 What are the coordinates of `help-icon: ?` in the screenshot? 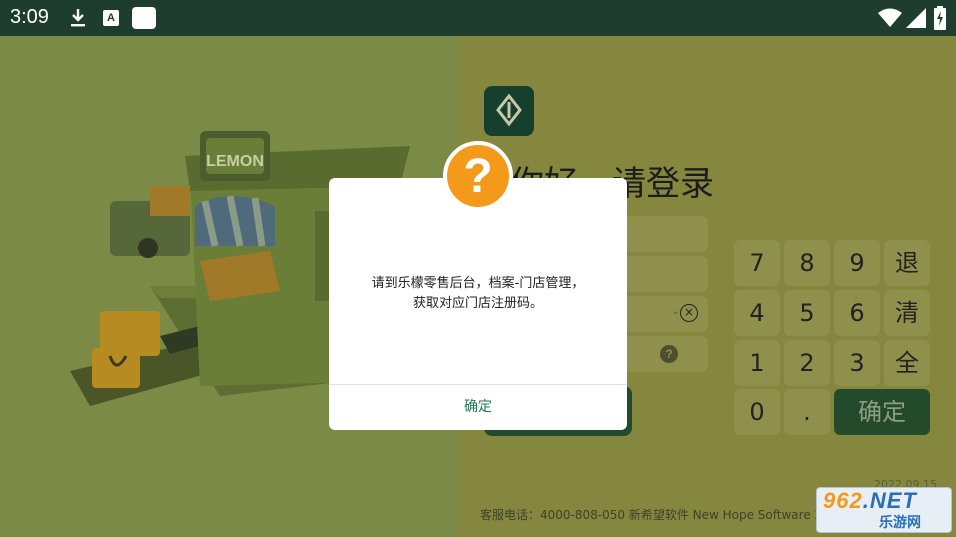 It's located at (669, 354).